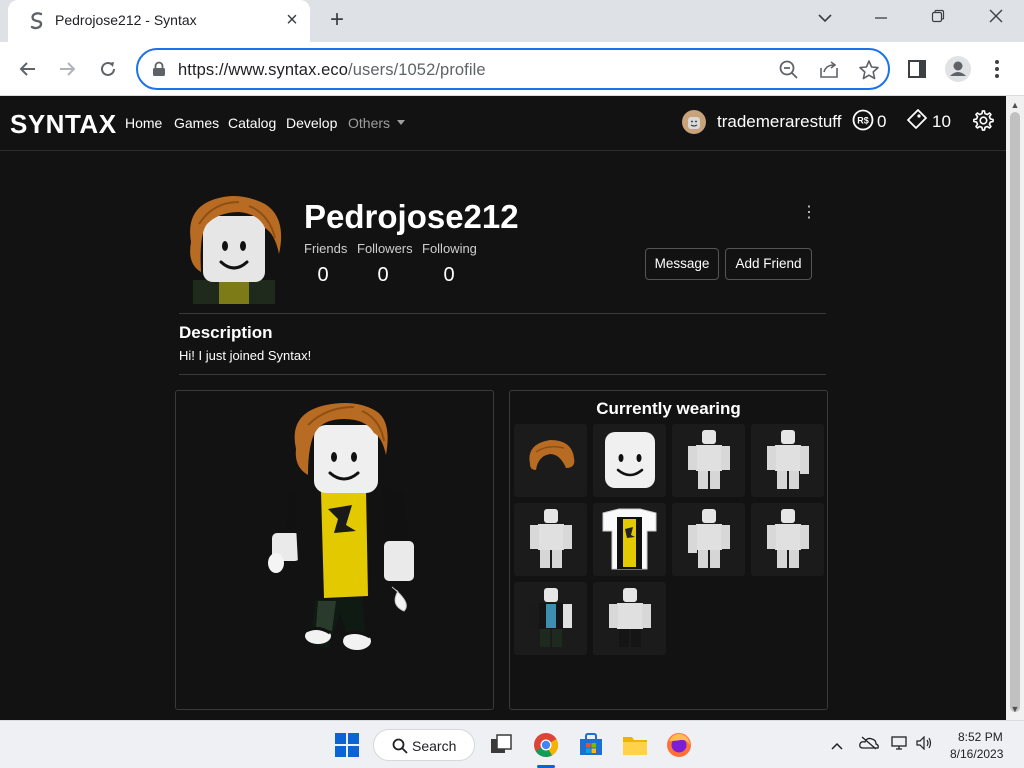 The width and height of the screenshot is (1024, 768). I want to click on side-panel-icon, so click(917, 69).